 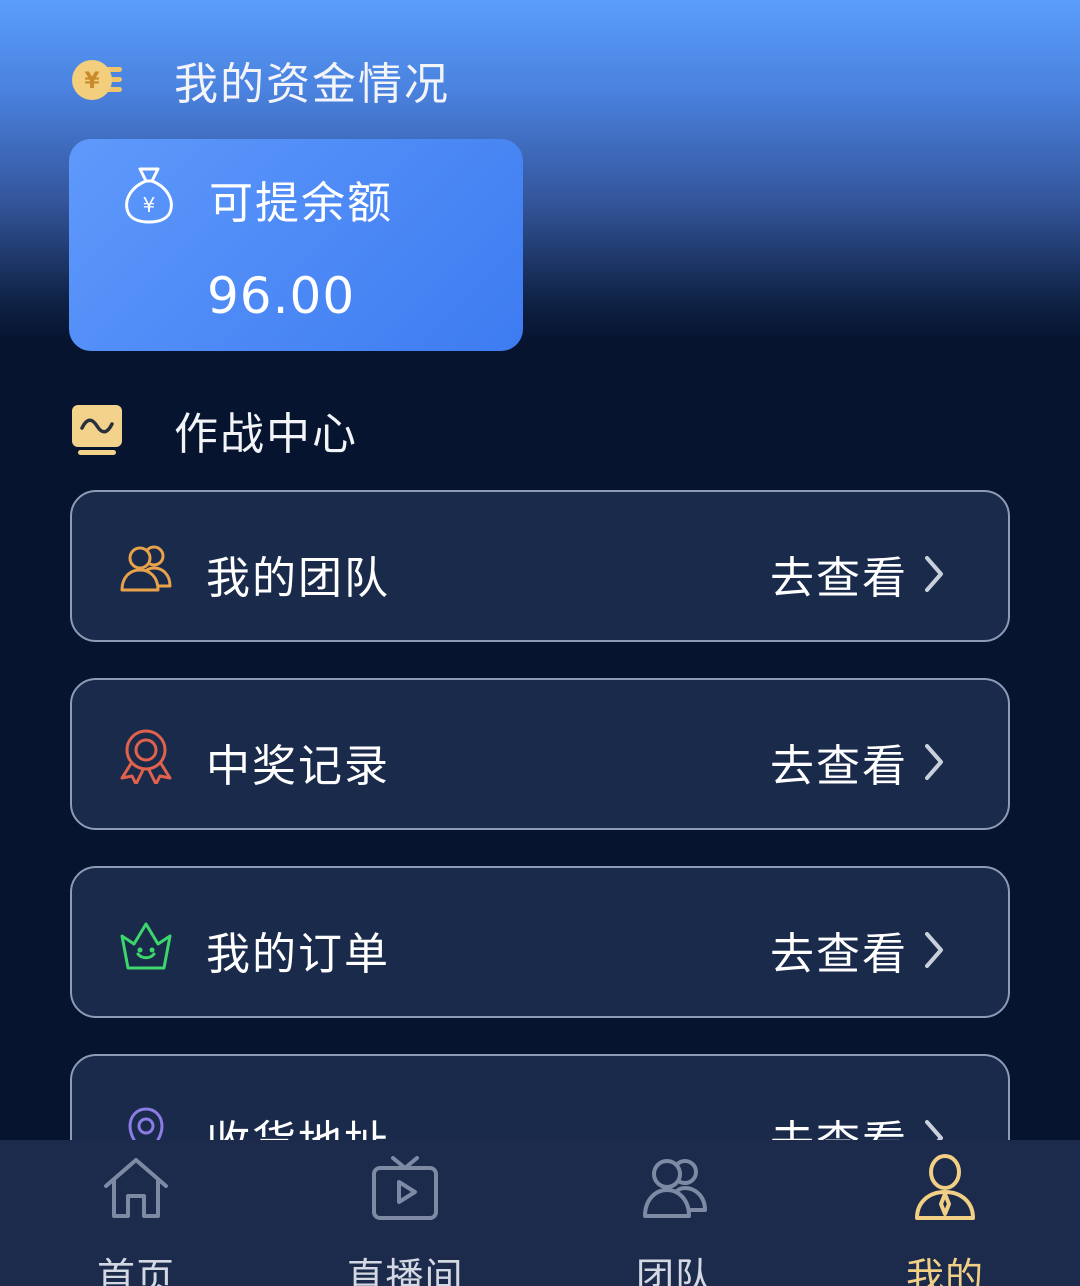 I want to click on profile-icon, so click(x=945, y=1188).